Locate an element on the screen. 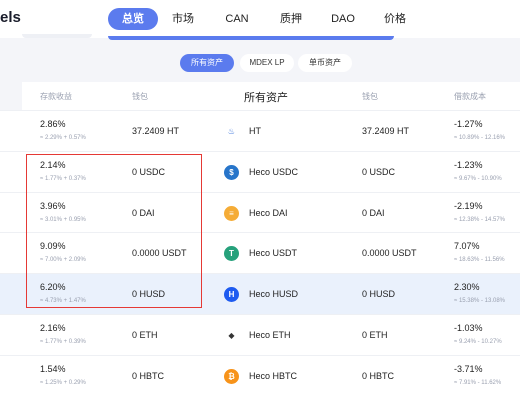  wallet-balance-right: 0 HUSD is located at coordinates (379, 294).